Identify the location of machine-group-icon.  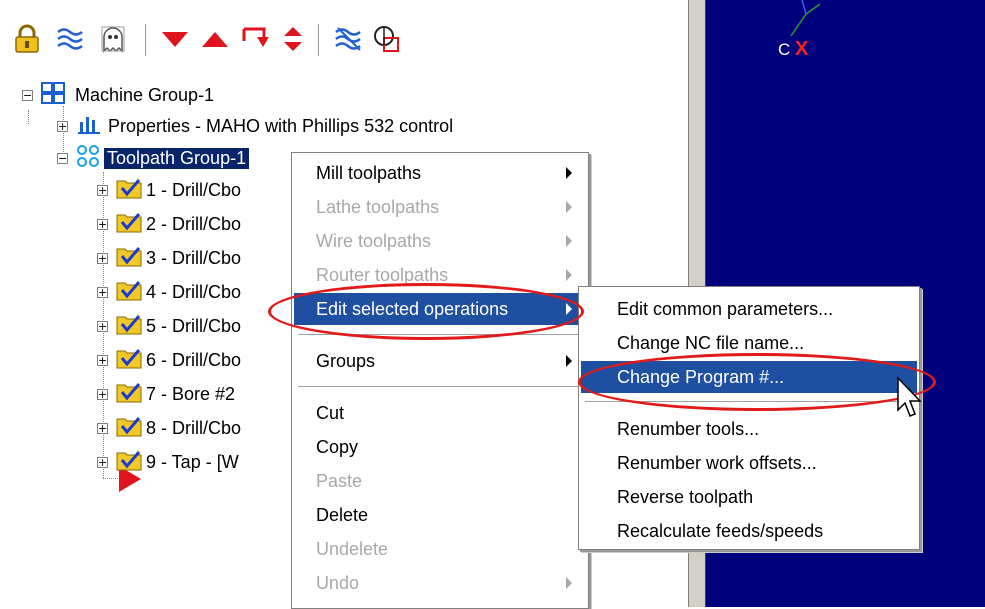
(53, 95).